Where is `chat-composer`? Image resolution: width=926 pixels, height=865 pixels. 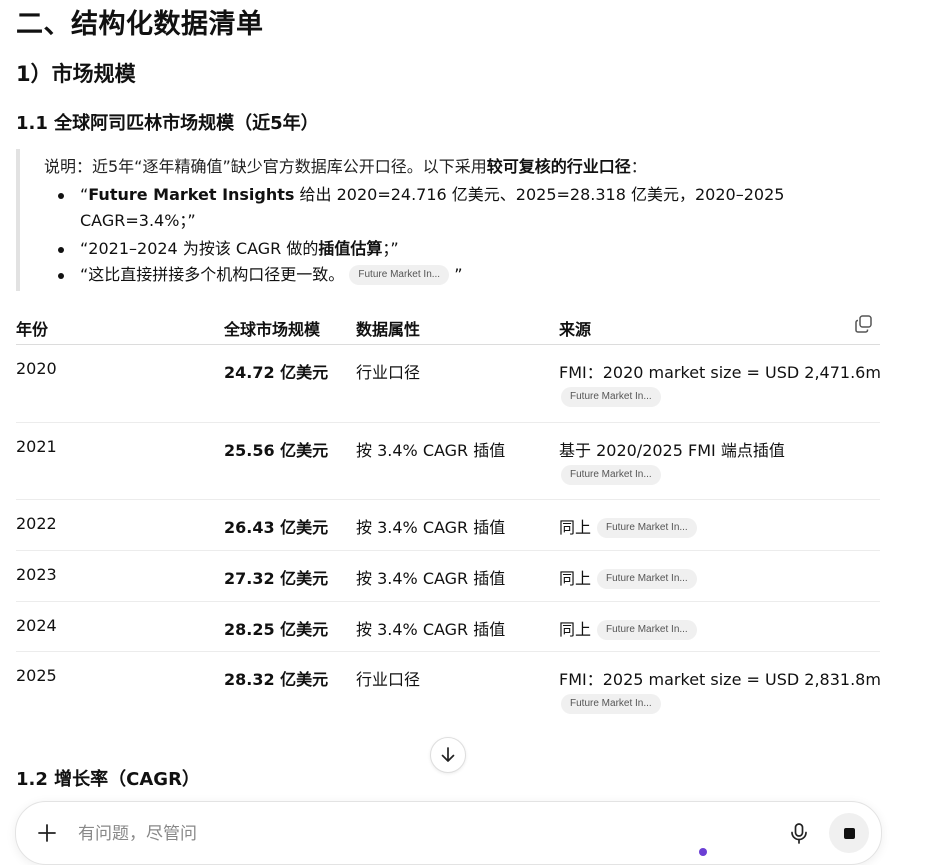
chat-composer is located at coordinates (448, 833).